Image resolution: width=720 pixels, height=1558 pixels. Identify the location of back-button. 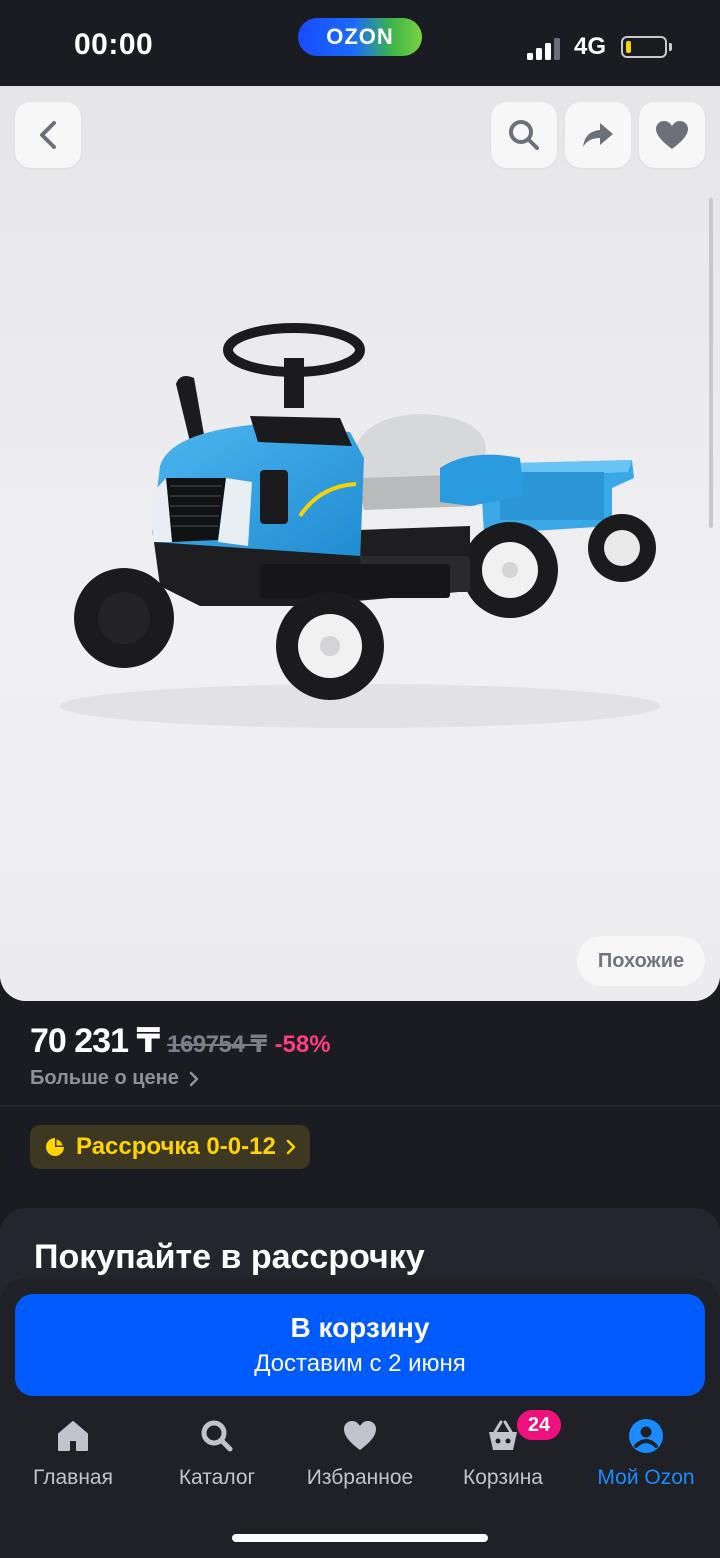
(48, 135).